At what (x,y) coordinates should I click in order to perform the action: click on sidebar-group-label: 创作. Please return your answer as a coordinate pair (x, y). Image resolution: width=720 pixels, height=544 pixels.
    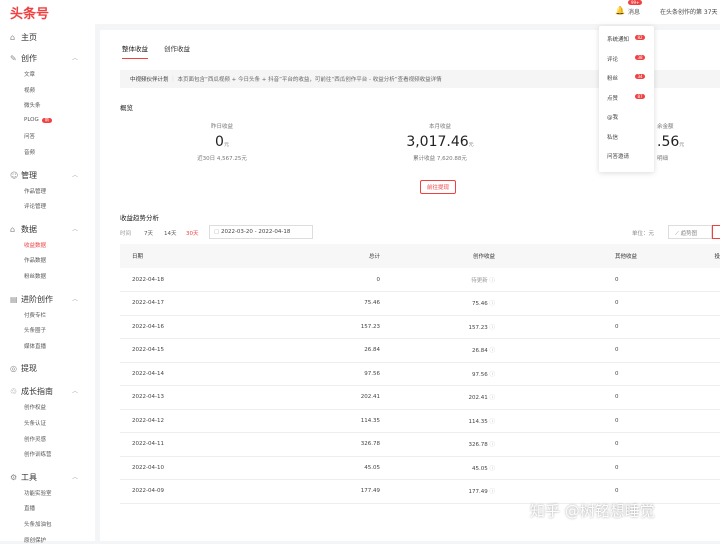
    Looking at the image, I should click on (29, 58).